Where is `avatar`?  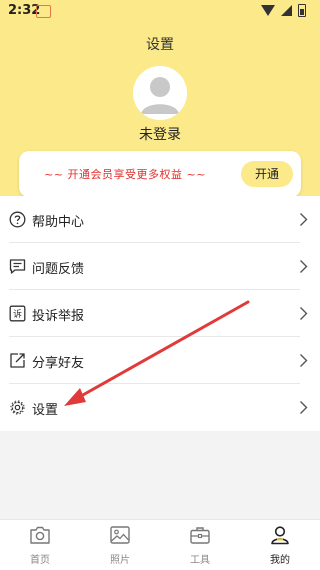 avatar is located at coordinates (160, 93).